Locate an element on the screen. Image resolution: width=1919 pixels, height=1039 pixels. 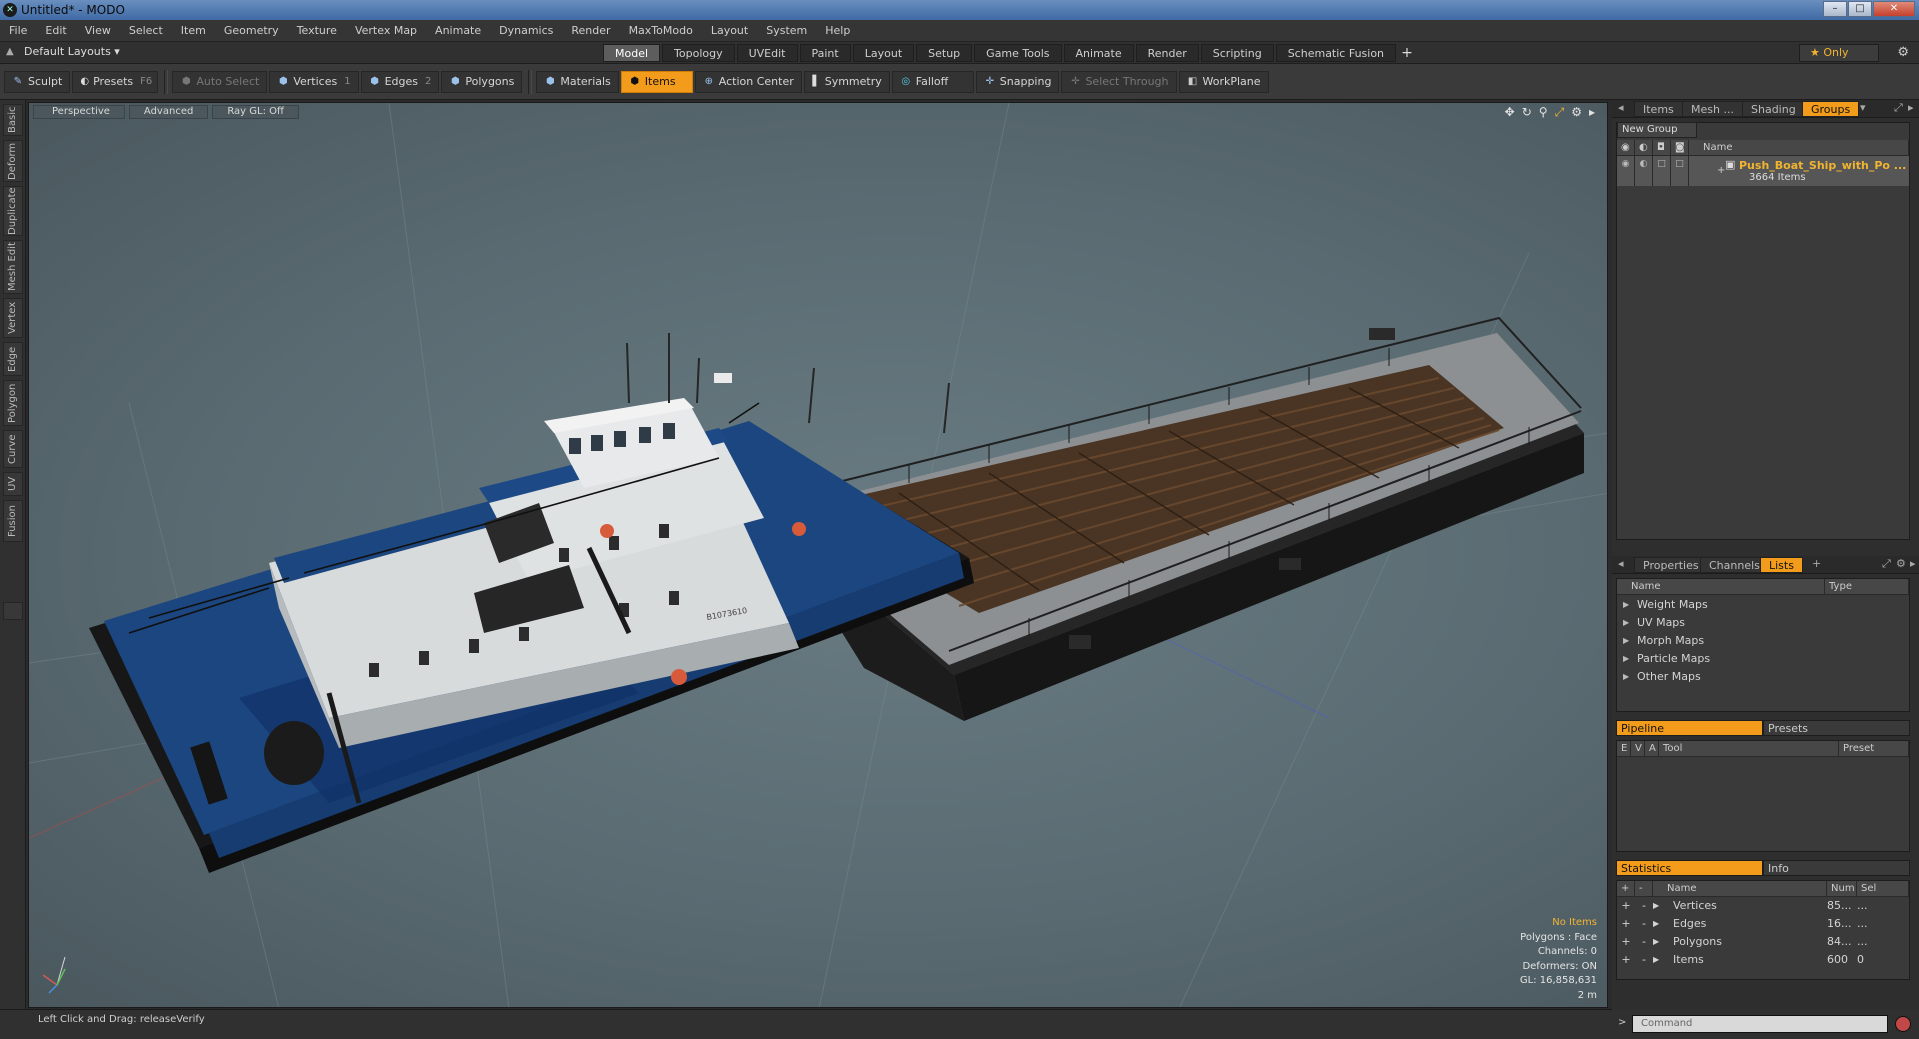
menu-file: File is located at coordinates (18, 30).